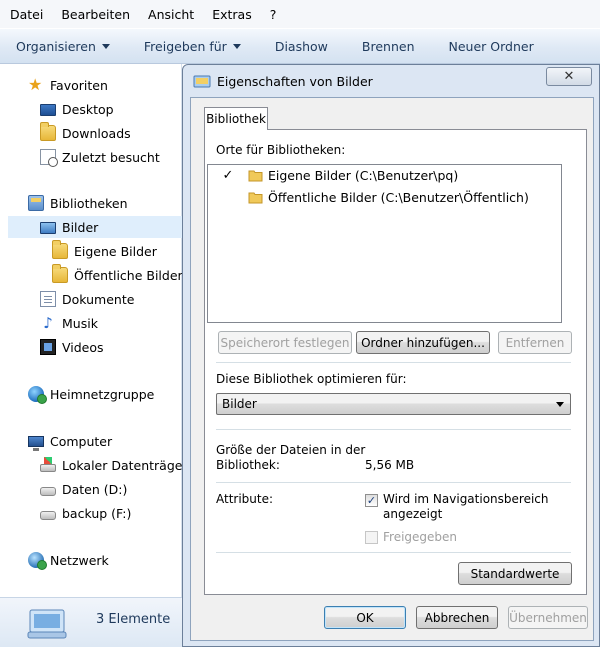 This screenshot has width=600, height=647. What do you see at coordinates (48, 347) in the screenshot?
I see `videos-icon` at bounding box center [48, 347].